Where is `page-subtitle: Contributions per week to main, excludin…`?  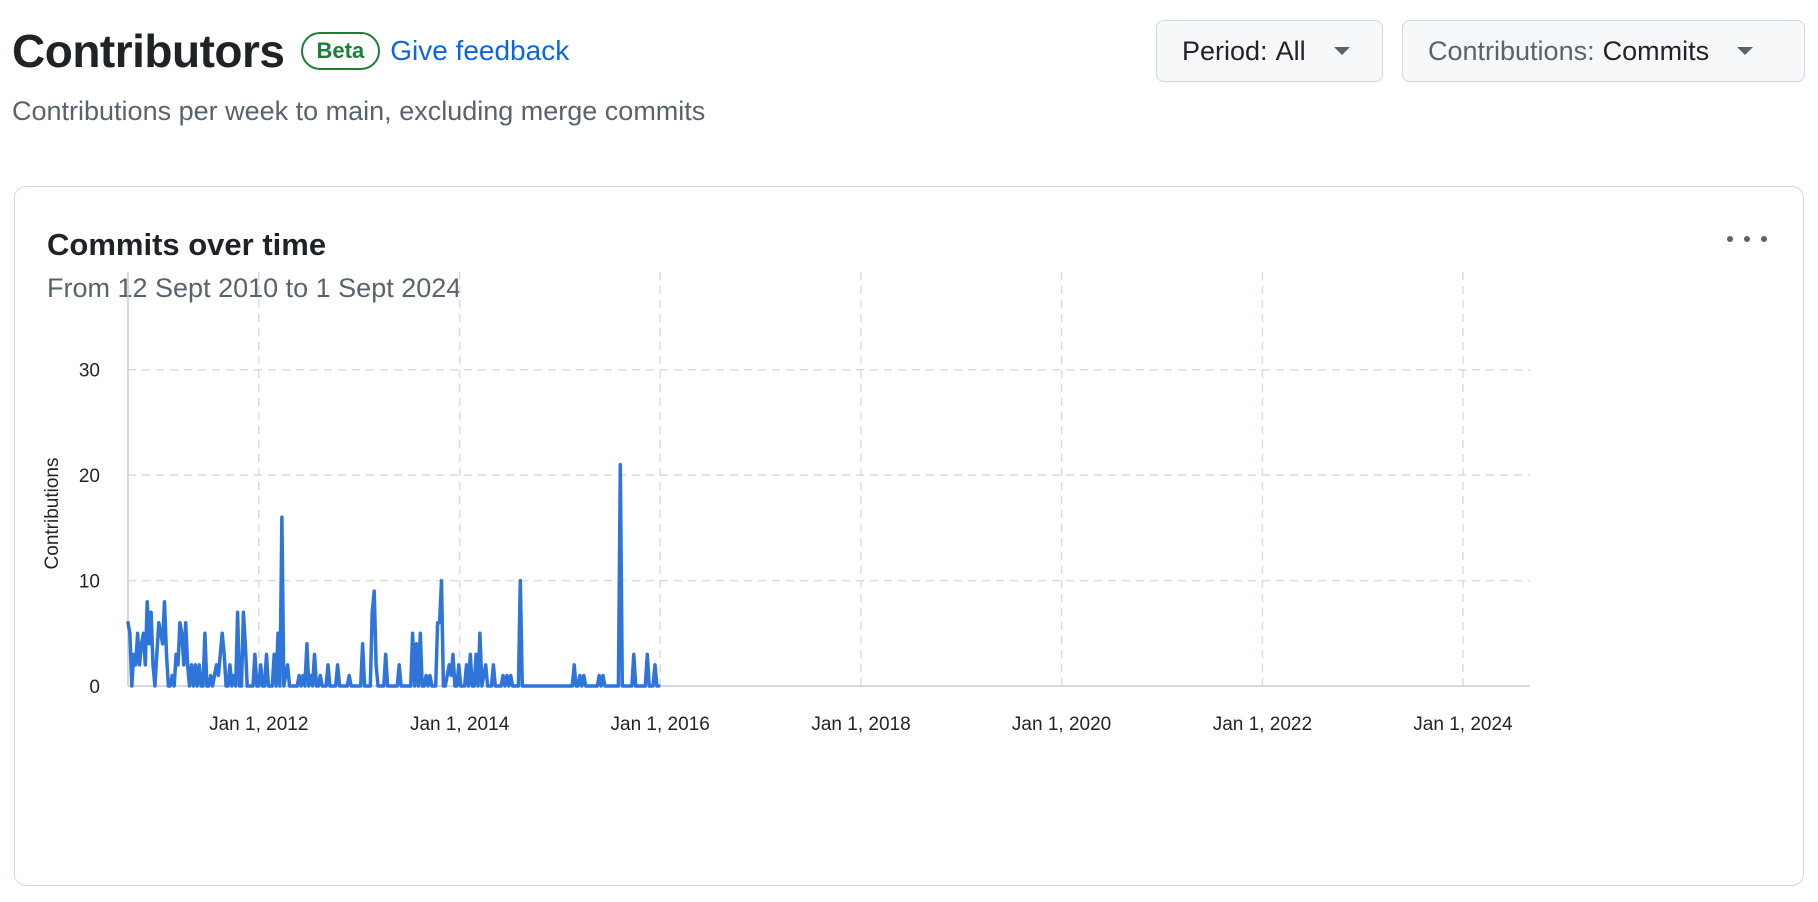
page-subtitle: Contributions per week to main, excludin… is located at coordinates (359, 111).